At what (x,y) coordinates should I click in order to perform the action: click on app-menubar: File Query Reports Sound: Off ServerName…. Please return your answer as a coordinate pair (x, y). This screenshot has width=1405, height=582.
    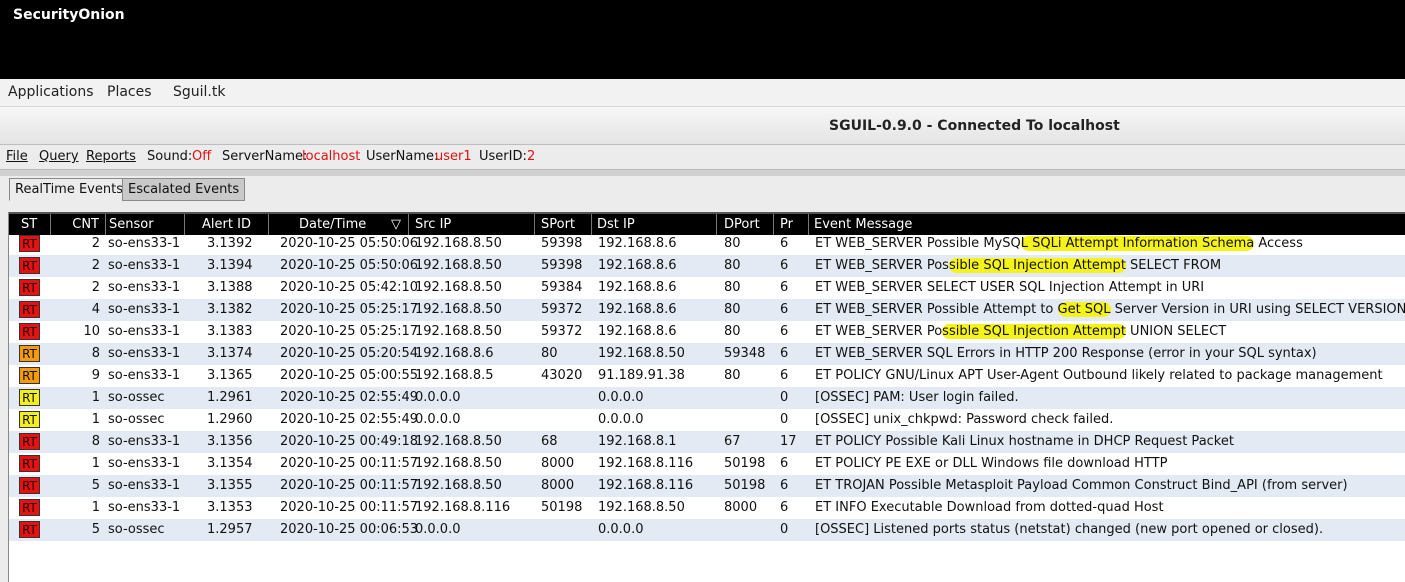
    Looking at the image, I should click on (702, 157).